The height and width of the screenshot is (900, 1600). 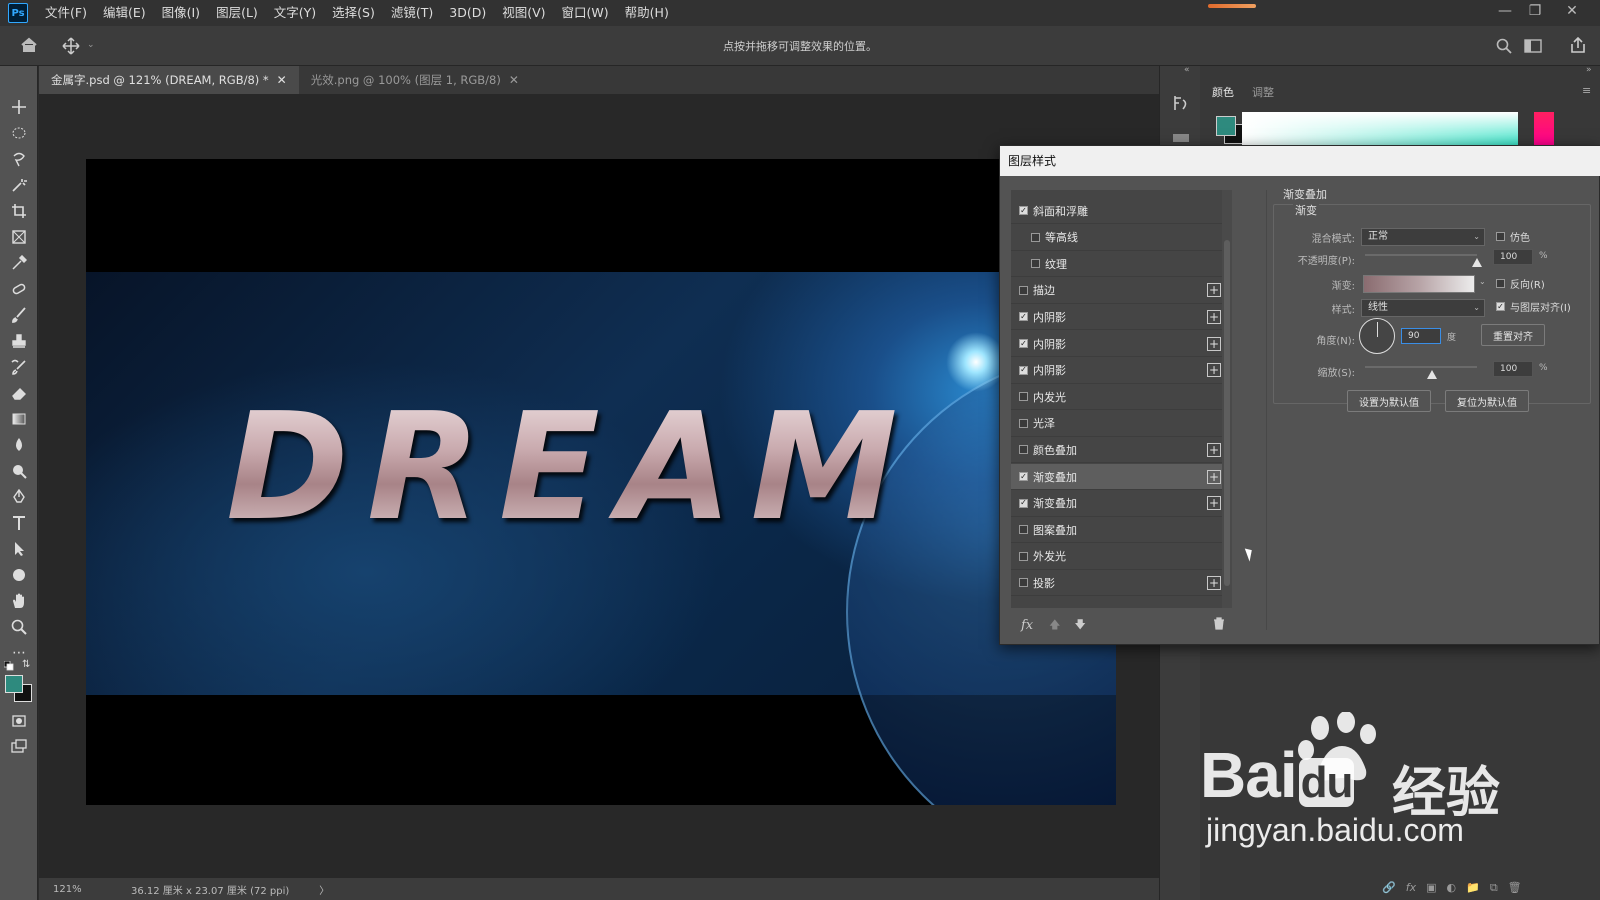 What do you see at coordinates (1423, 308) in the screenshot?
I see `style-select: 线性 ⌄` at bounding box center [1423, 308].